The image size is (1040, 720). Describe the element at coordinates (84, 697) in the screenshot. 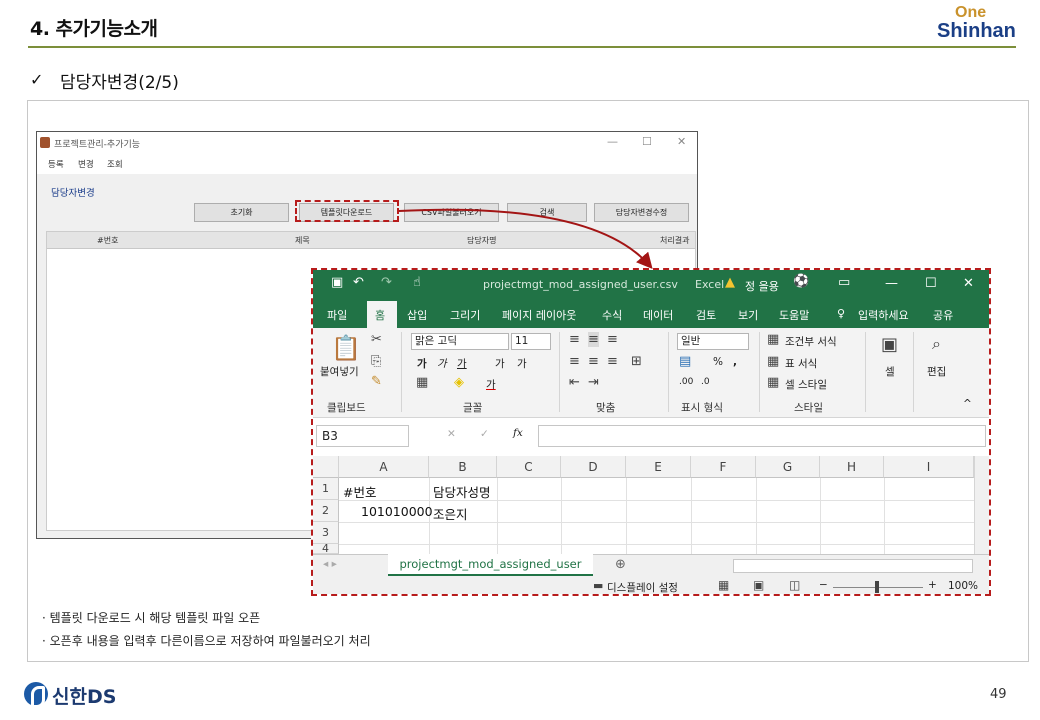

I see `company-logo-text: 신한DS` at that location.